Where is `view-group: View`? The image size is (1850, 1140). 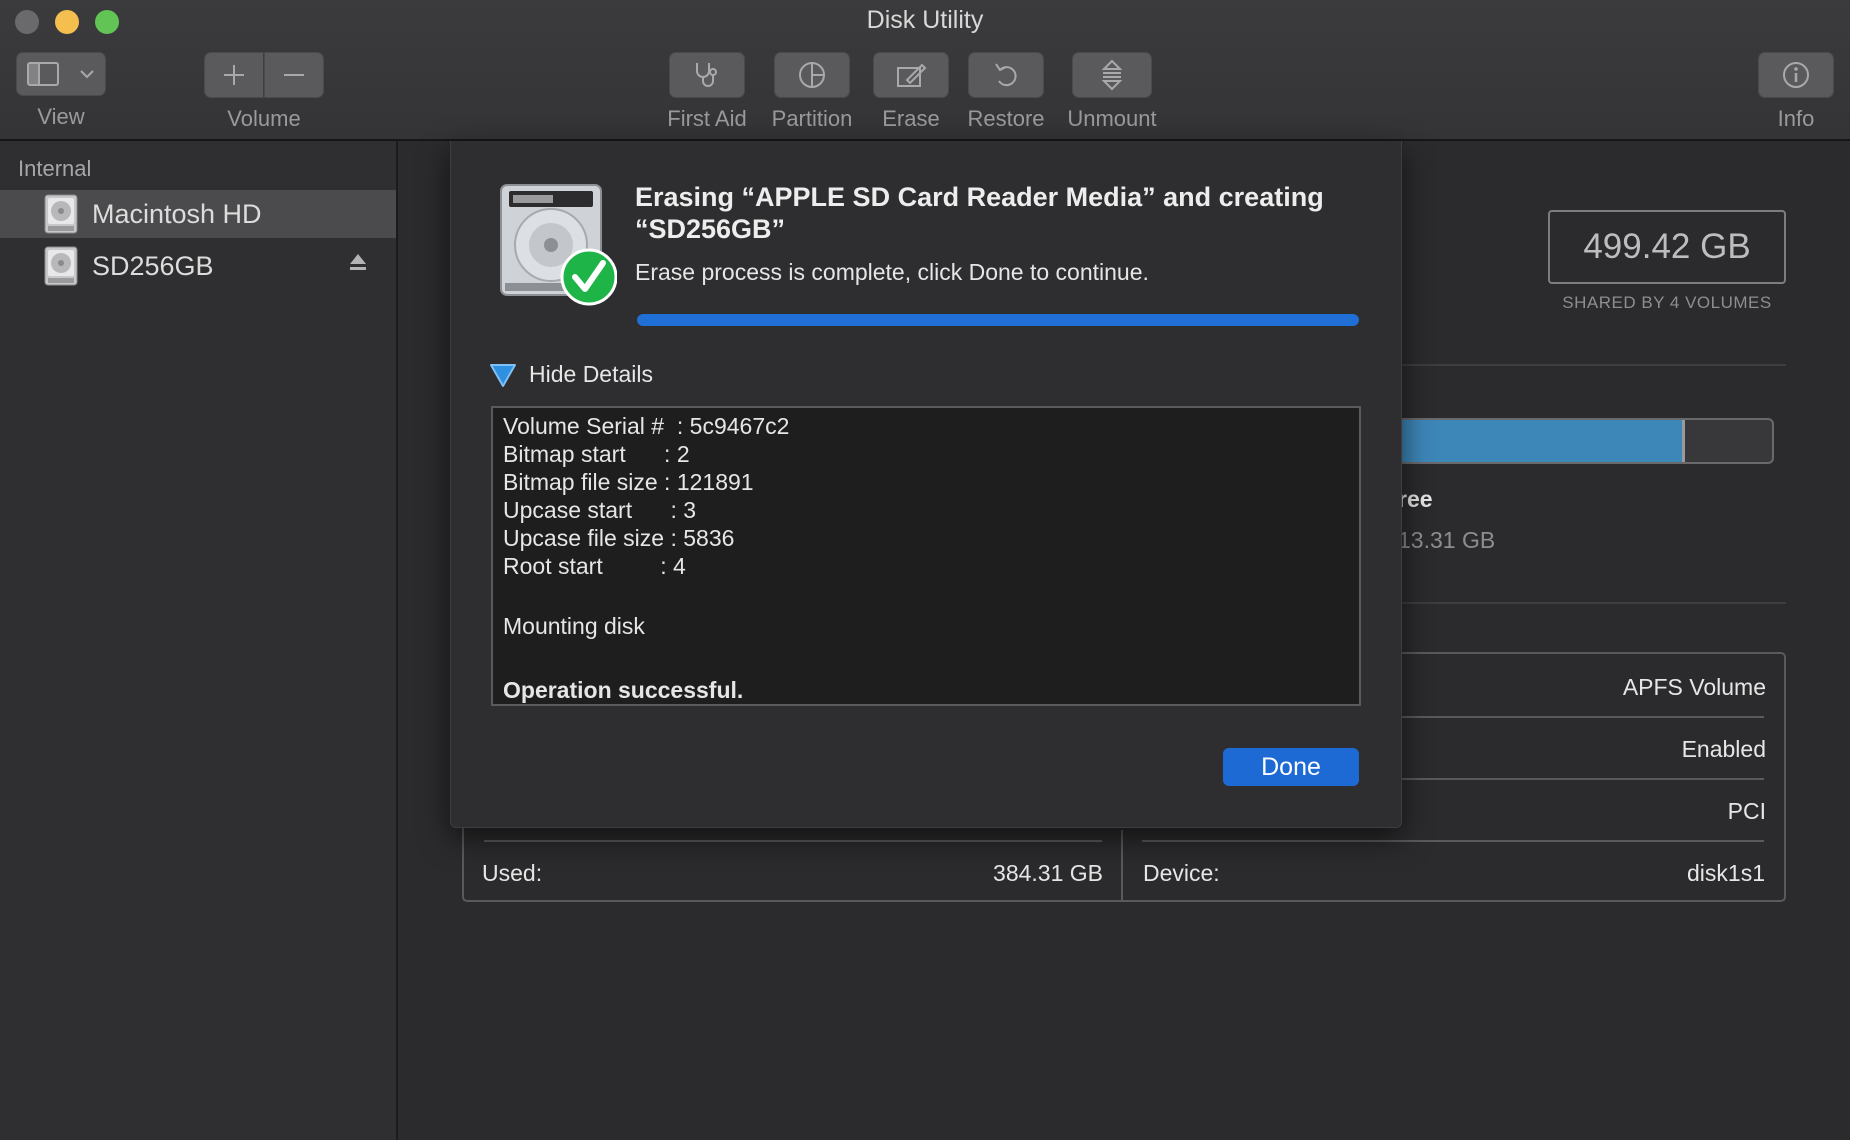
view-group: View is located at coordinates (61, 91).